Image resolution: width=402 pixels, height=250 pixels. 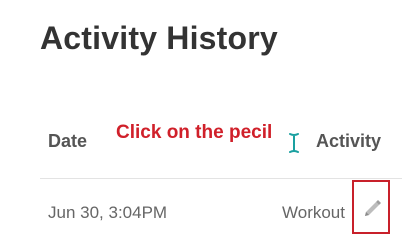 I want to click on pencil-icon, so click(x=373, y=208).